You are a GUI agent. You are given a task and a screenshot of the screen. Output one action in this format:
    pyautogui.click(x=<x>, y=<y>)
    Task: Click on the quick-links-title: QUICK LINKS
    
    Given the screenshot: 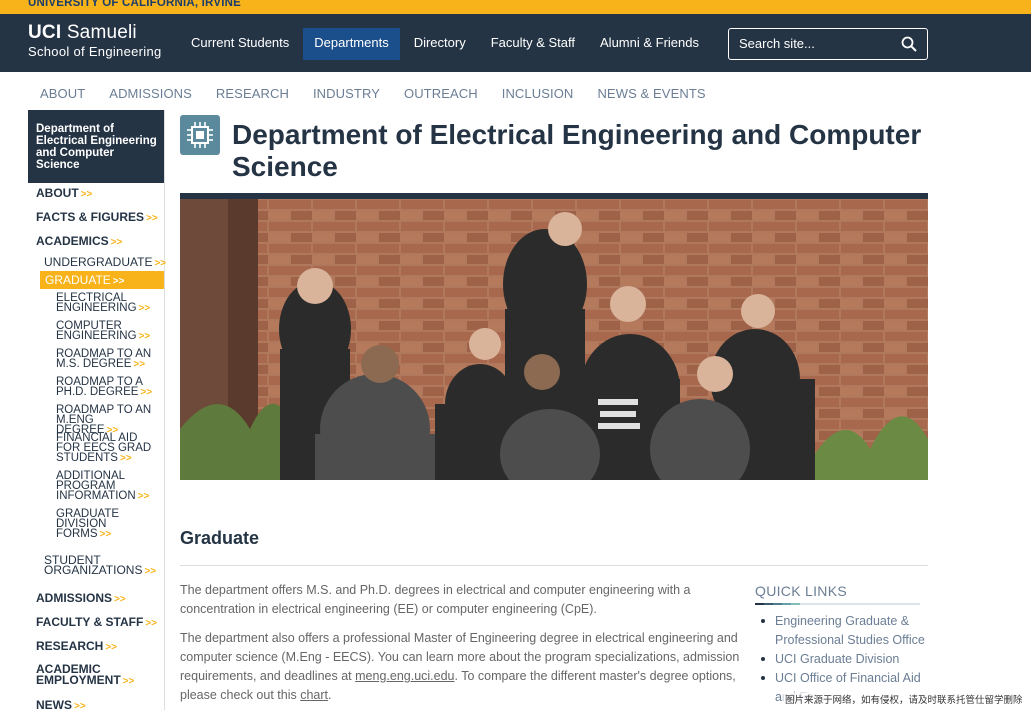 What is the action you would take?
    pyautogui.click(x=801, y=591)
    